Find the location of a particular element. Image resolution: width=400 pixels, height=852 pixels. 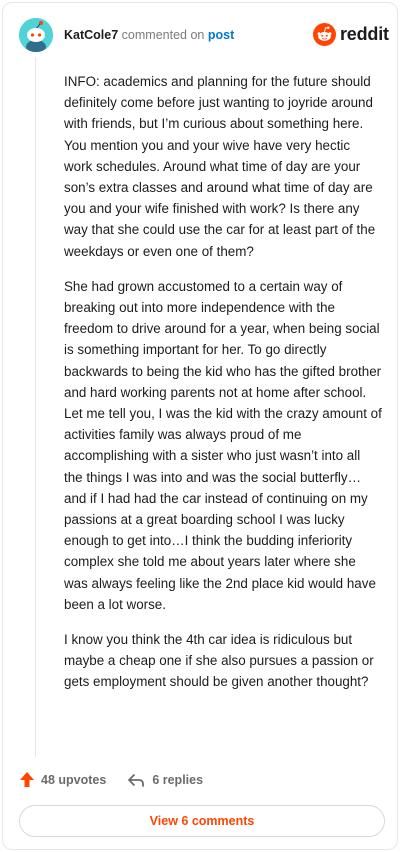

reddit-logo: reddit is located at coordinates (351, 34).